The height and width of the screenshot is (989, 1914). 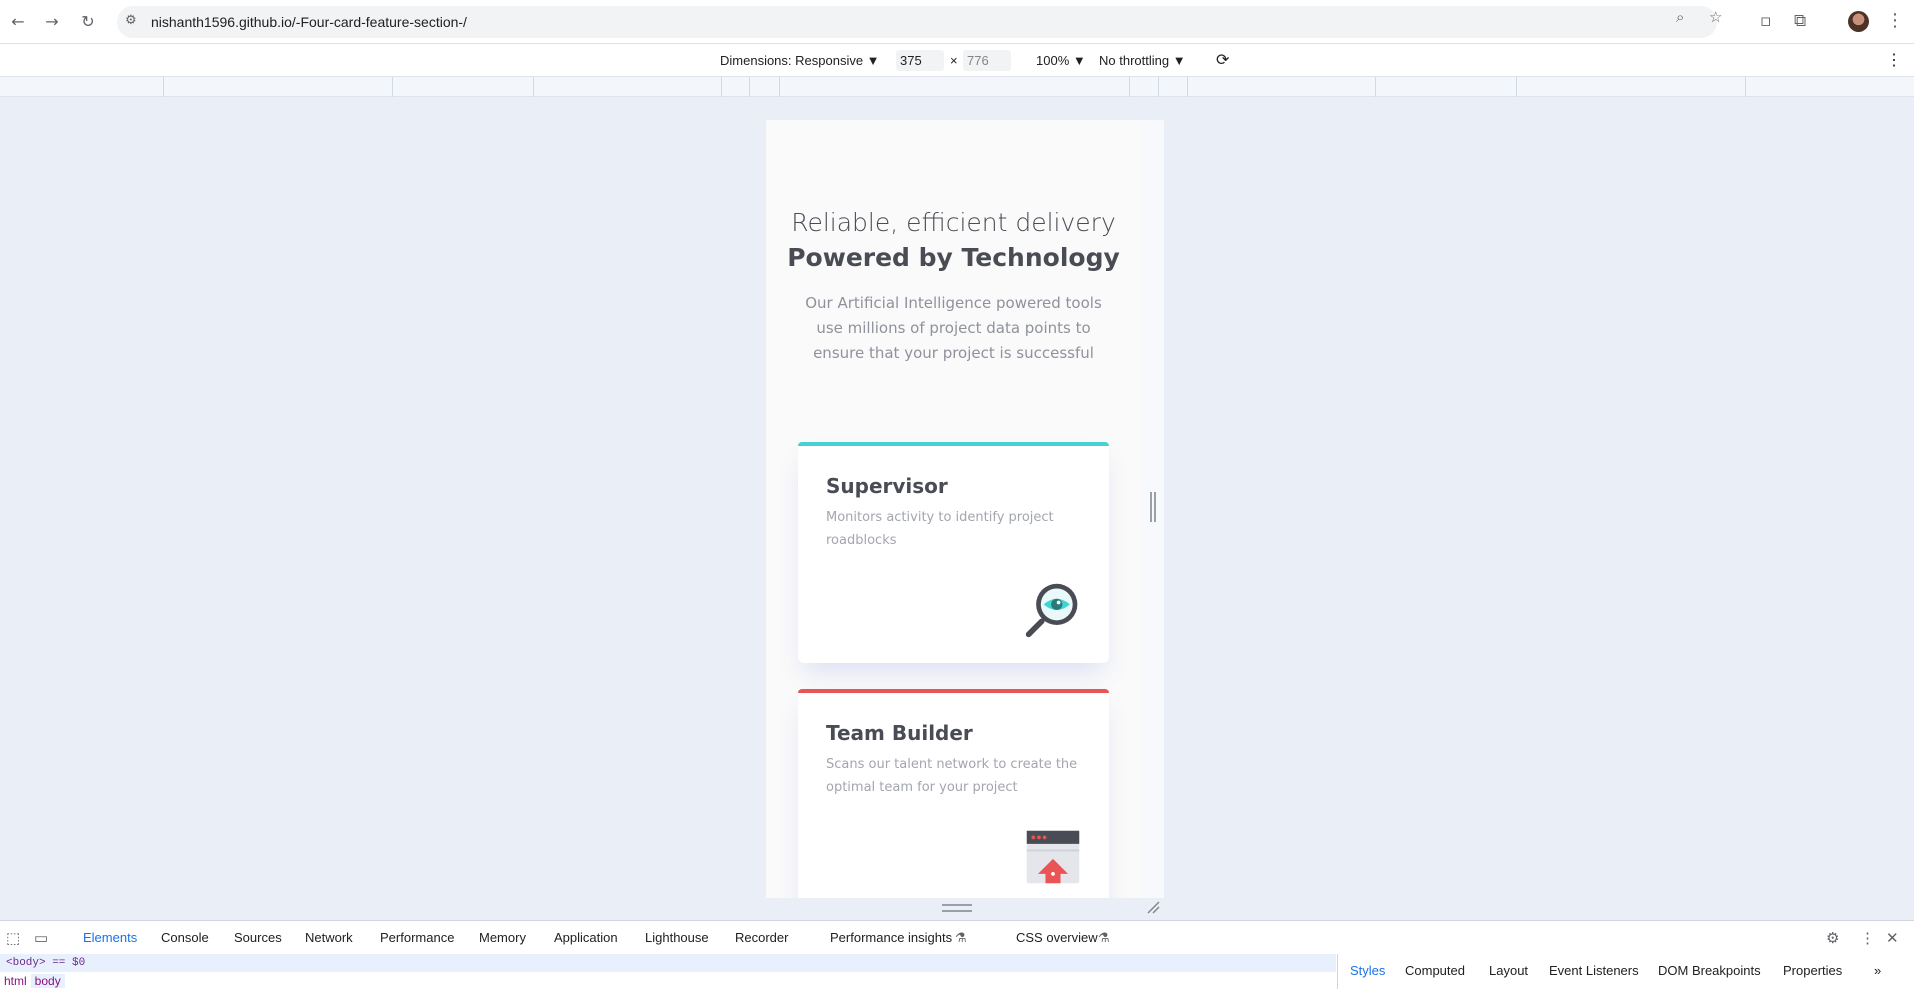 I want to click on extensions-puzzle-icon: ⧉, so click(x=1800, y=21).